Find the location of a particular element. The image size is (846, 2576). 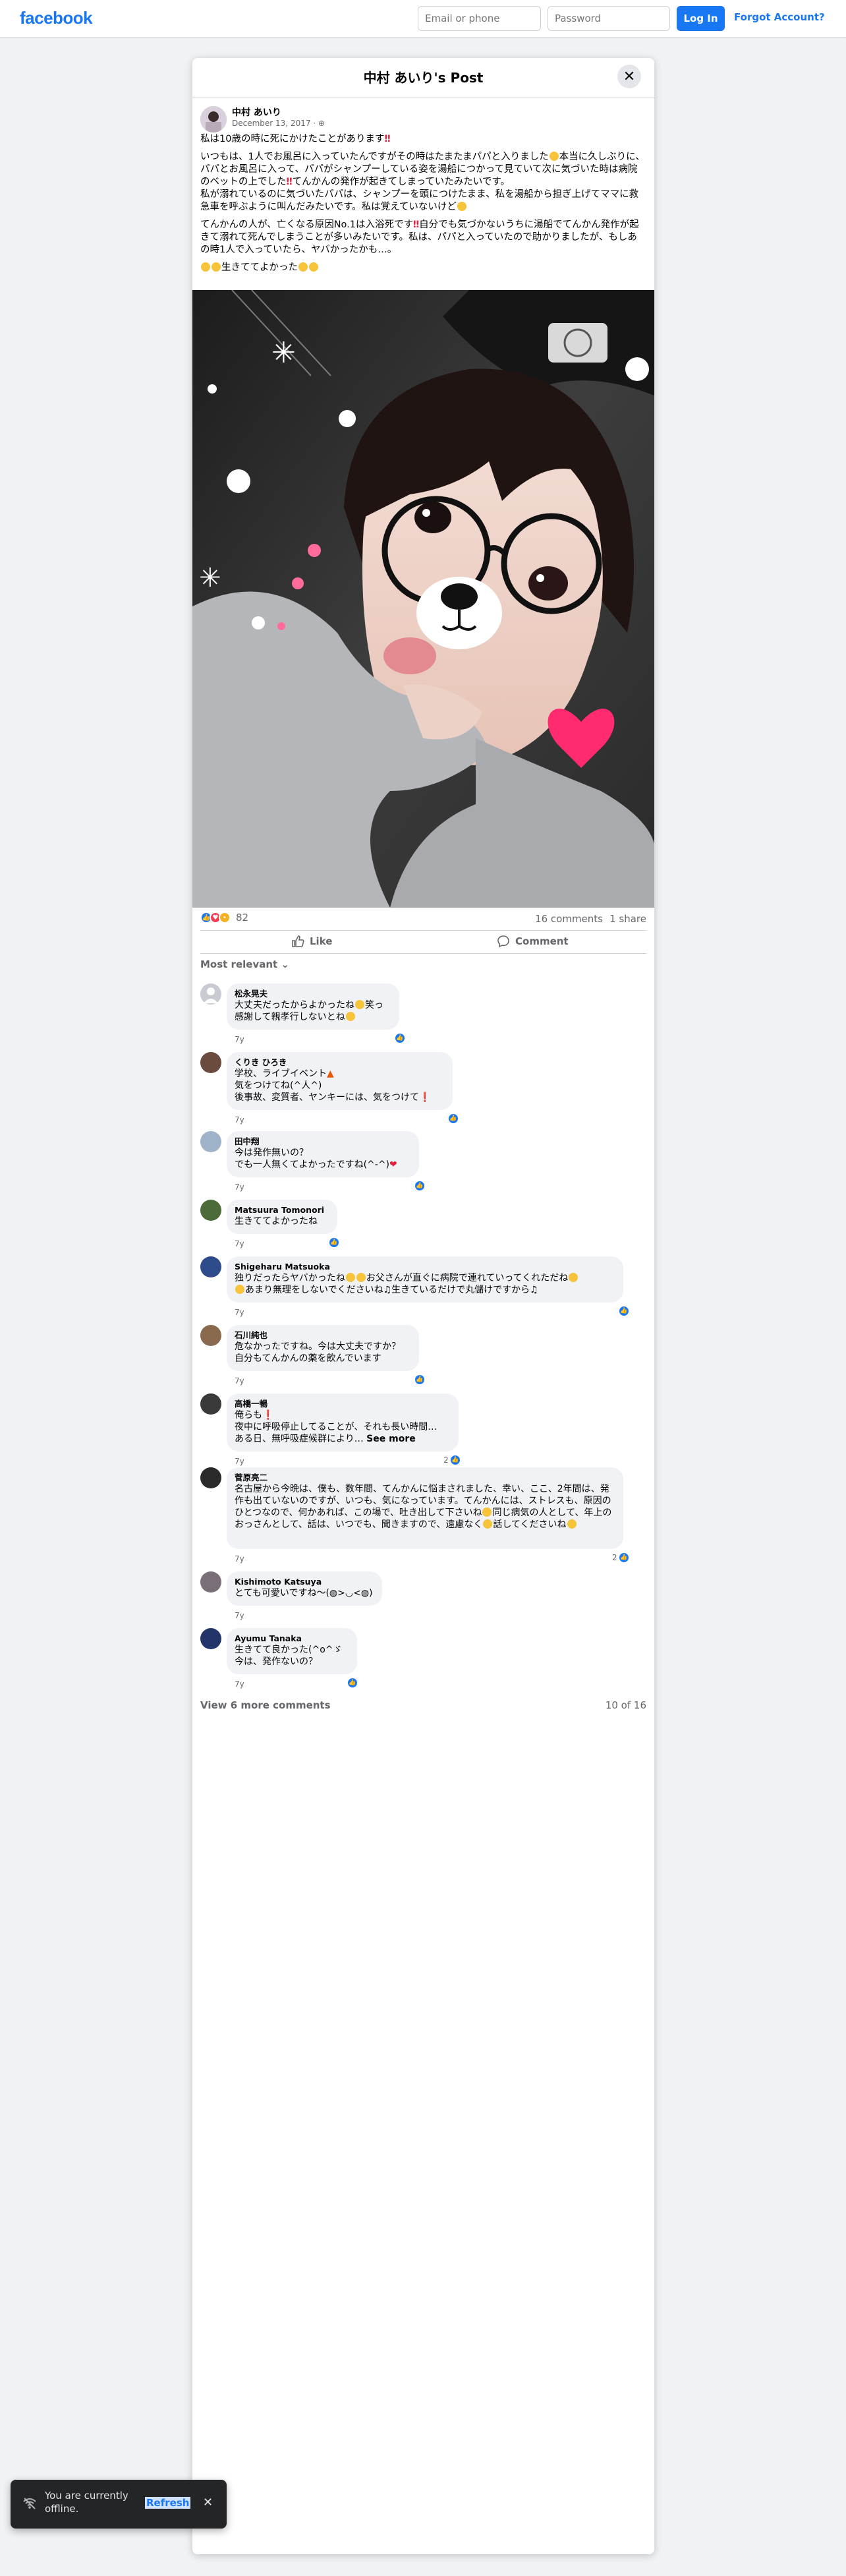

avatar-image is located at coordinates (214, 119).